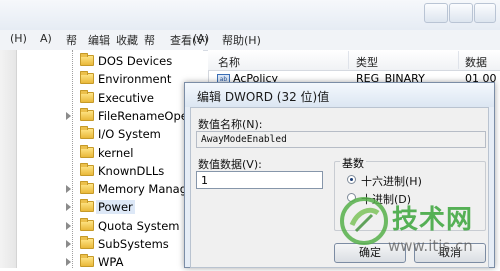  I want to click on close-button, so click(485, 13).